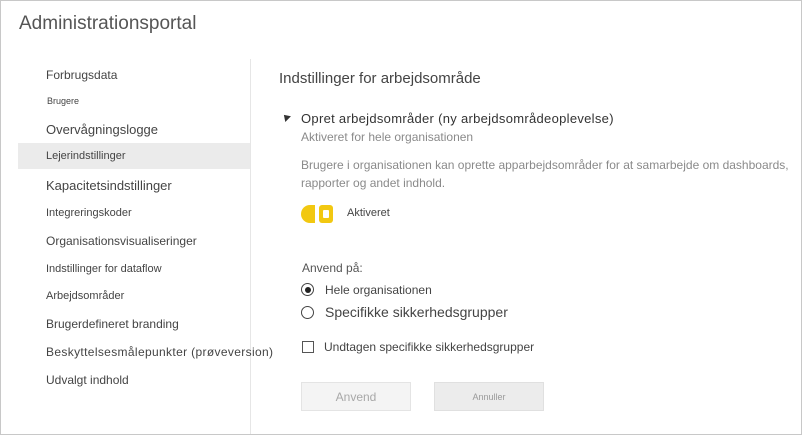 The height and width of the screenshot is (435, 802). Describe the element at coordinates (85, 296) in the screenshot. I see `sidebar-item-label: Arbejdsområder` at that location.